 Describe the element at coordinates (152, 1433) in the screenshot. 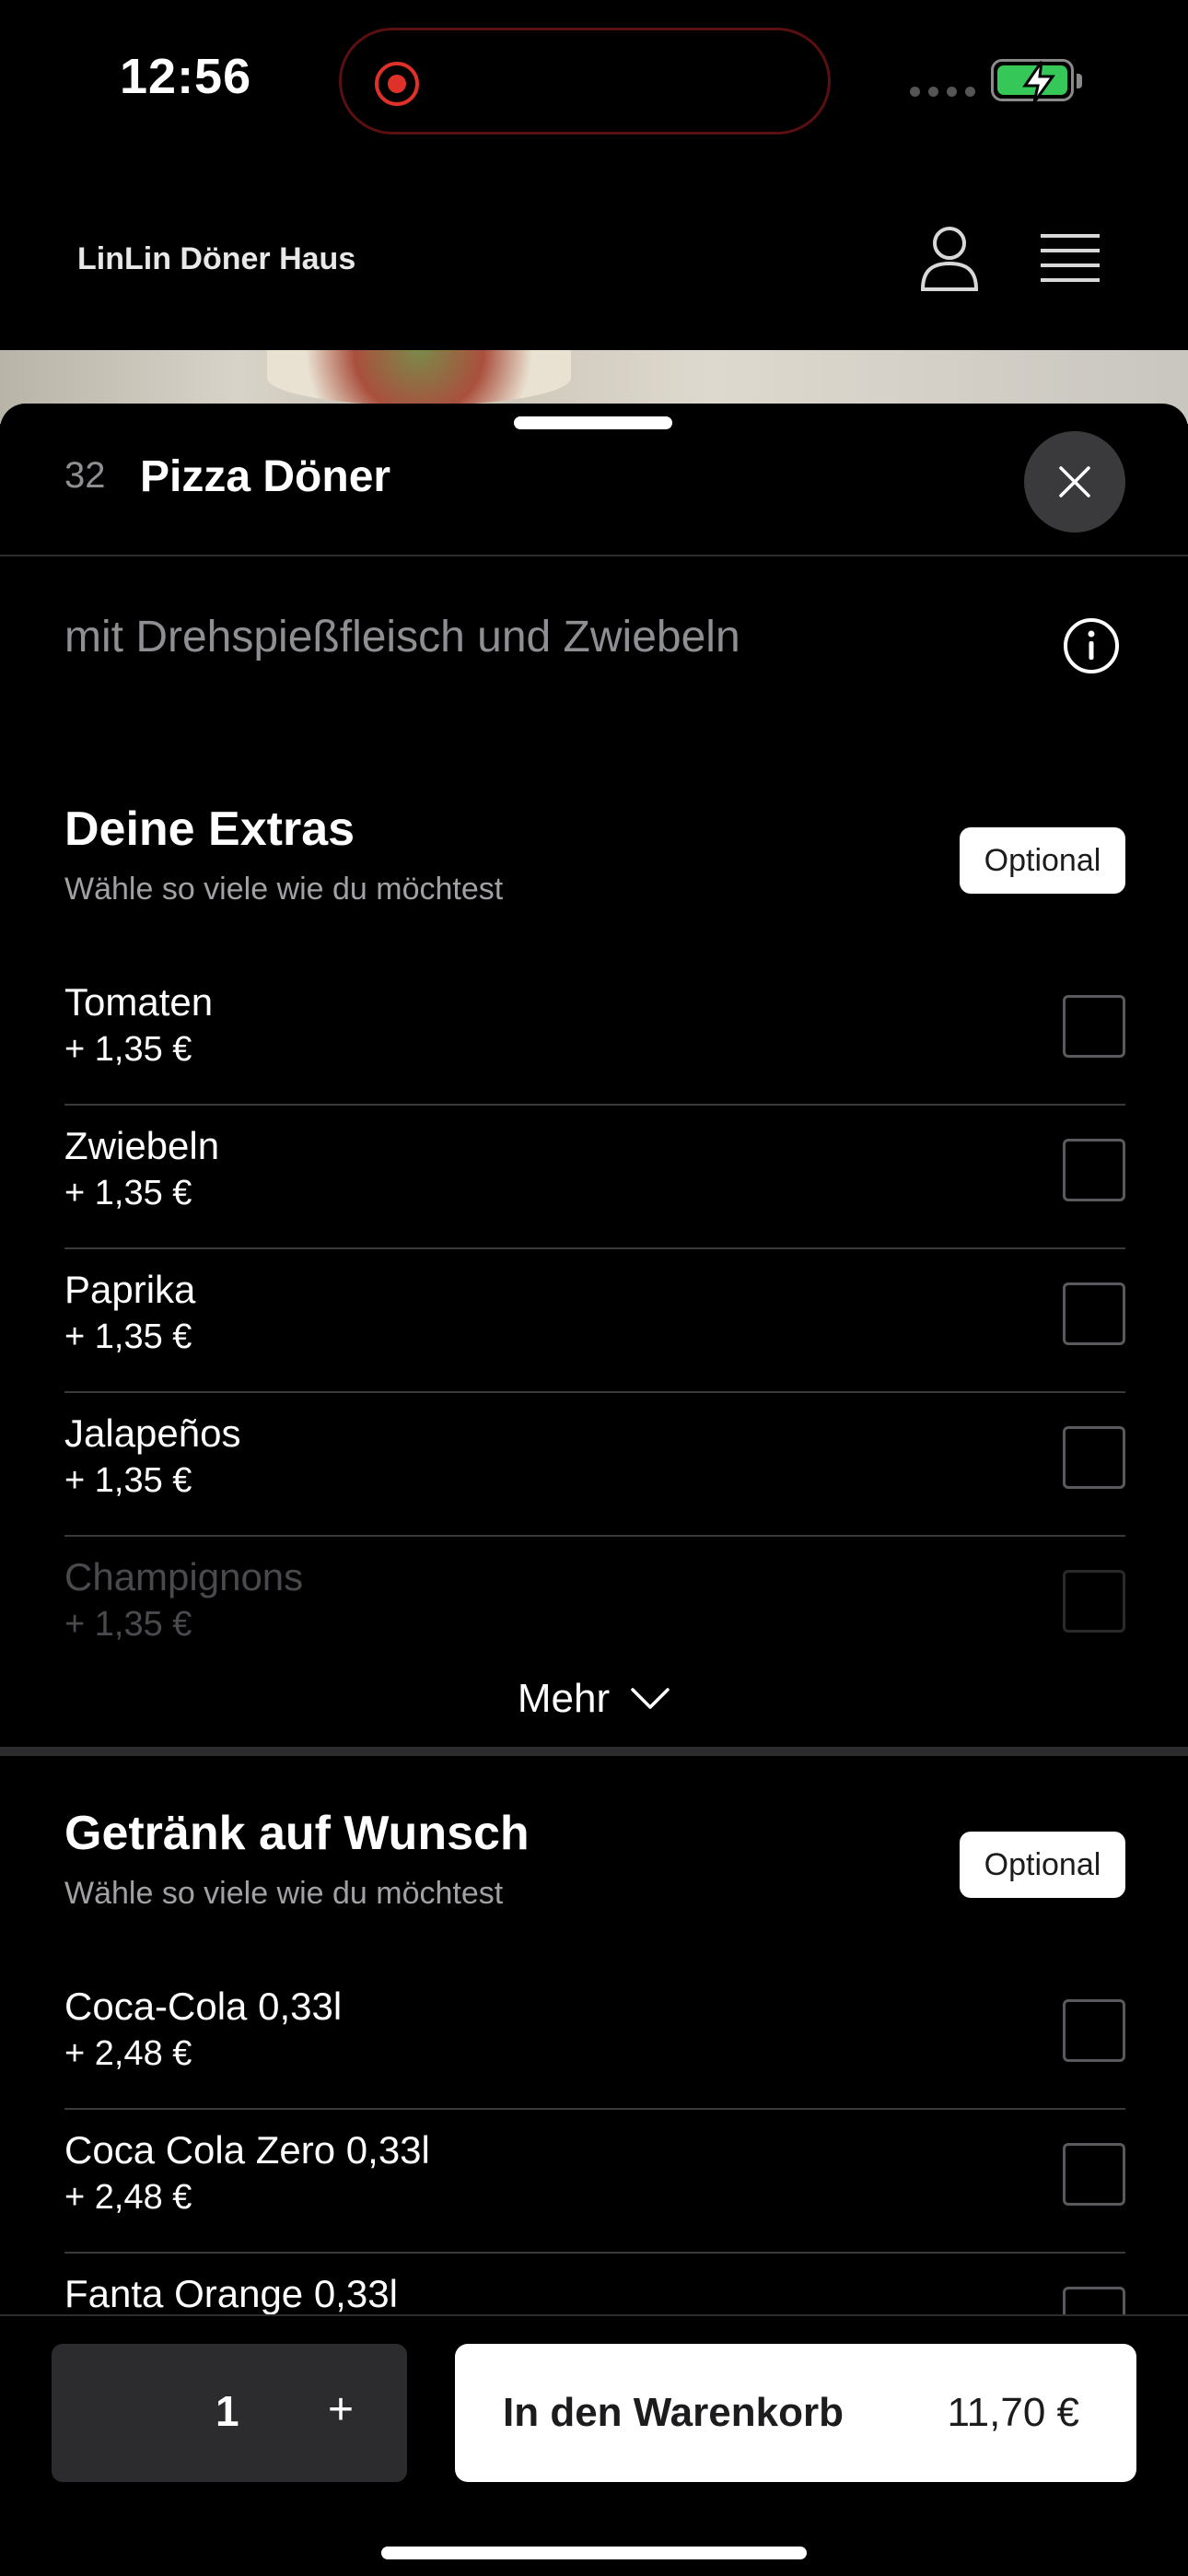

I see `option-name: Jalapeños` at that location.